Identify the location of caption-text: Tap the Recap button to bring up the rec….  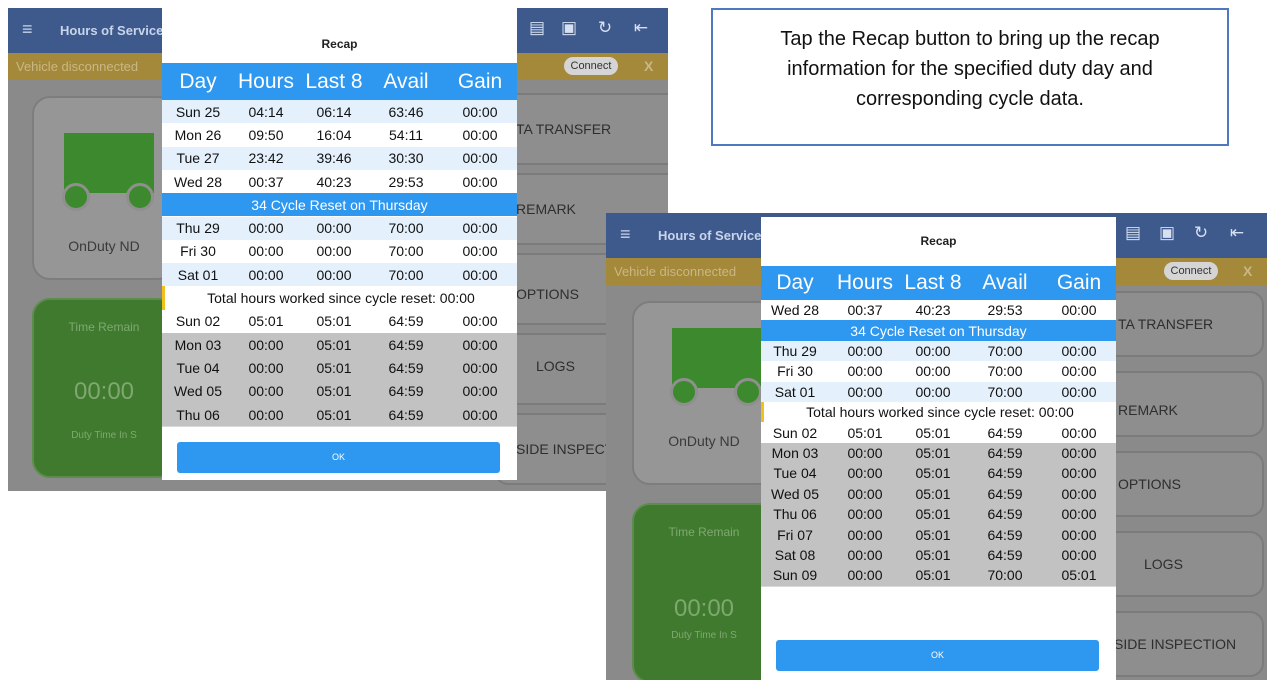
(970, 69).